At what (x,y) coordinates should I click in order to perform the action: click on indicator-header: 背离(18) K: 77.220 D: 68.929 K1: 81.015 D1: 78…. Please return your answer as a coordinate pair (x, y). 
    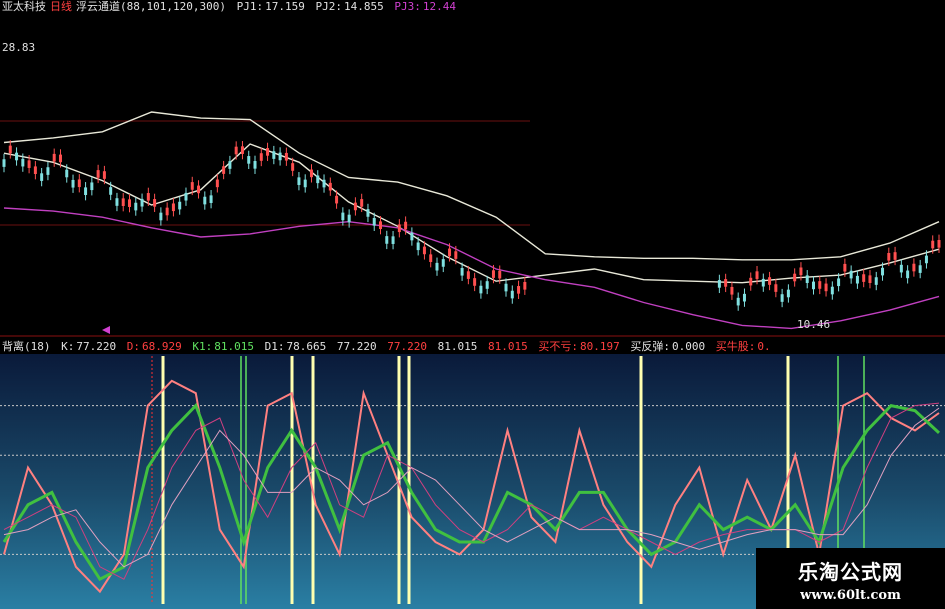
    Looking at the image, I should click on (388, 347).